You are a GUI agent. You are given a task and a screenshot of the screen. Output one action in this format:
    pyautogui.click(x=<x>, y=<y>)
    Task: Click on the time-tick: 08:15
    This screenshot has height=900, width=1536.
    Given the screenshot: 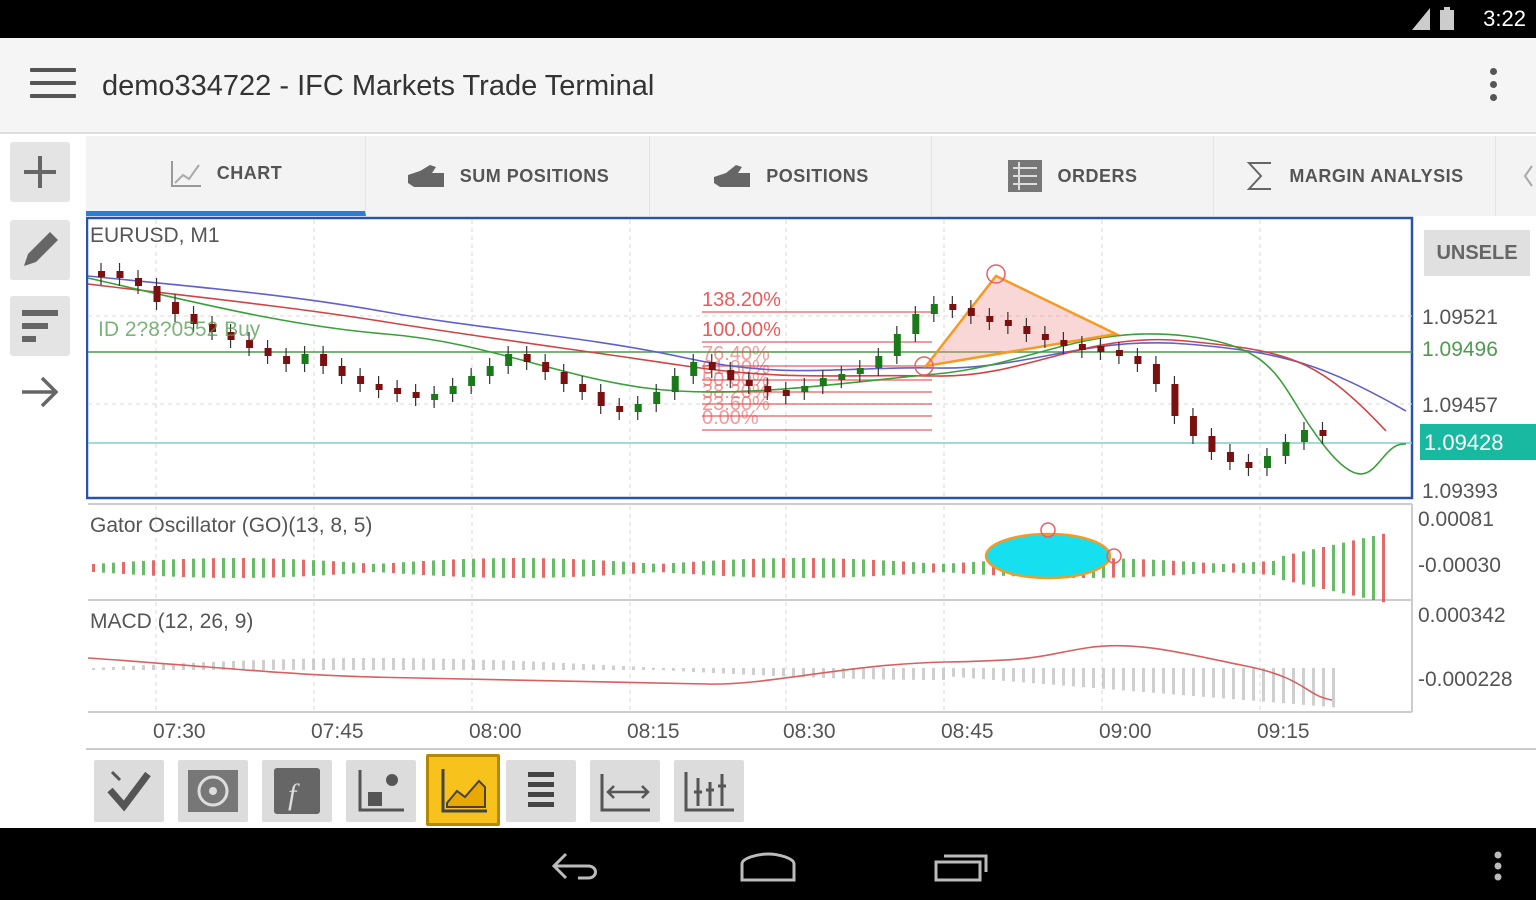 What is the action you would take?
    pyautogui.click(x=653, y=731)
    